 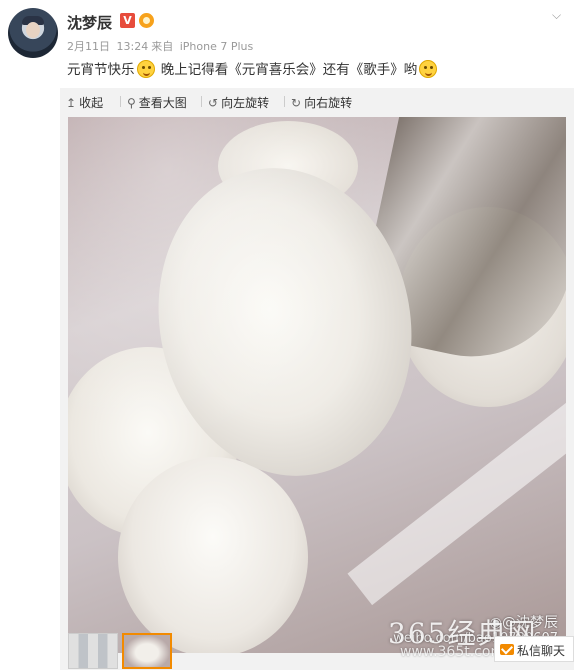 I want to click on rotate-right-button: ↻ 向右旋转, so click(x=321, y=102).